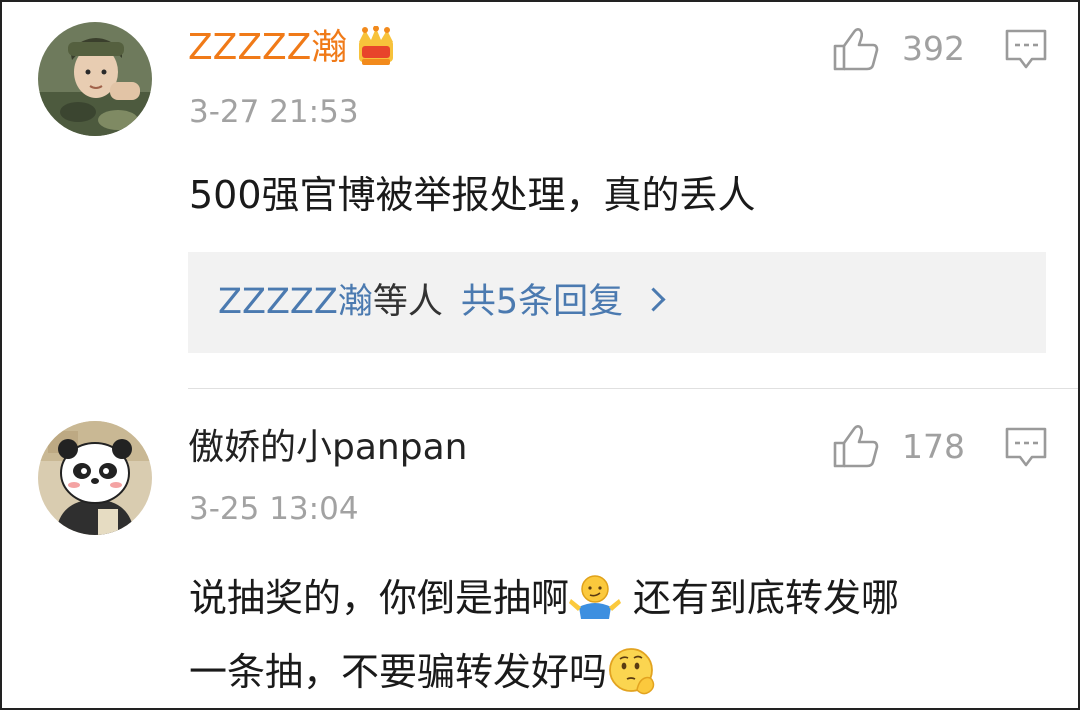 The image size is (1080, 712). Describe the element at coordinates (376, 45) in the screenshot. I see `crown-icon` at that location.